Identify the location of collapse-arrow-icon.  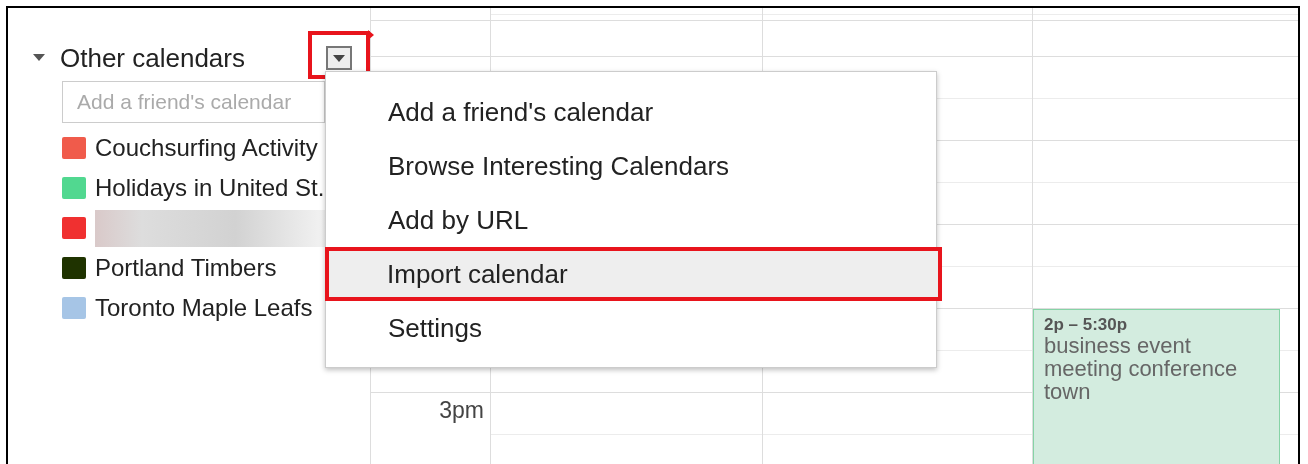
(39, 58).